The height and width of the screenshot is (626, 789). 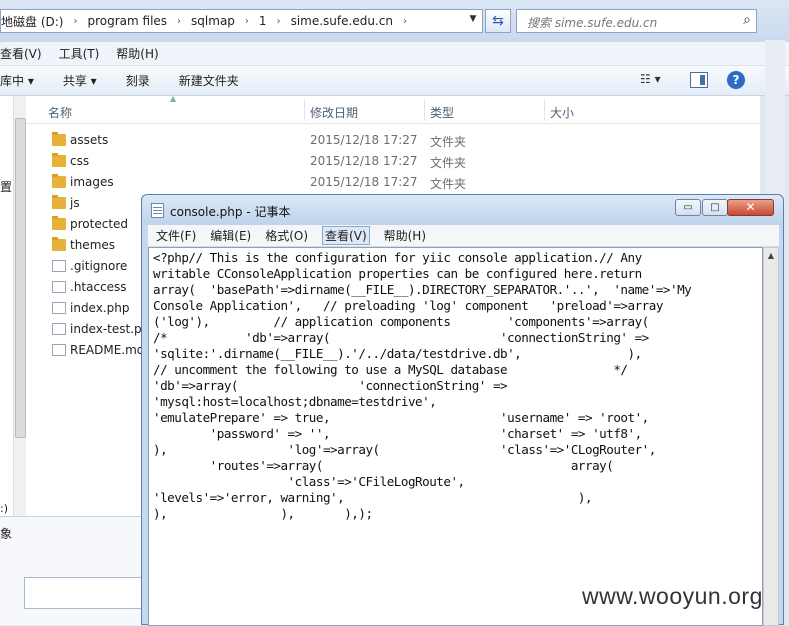 I want to click on refresh-button: ⇆, so click(x=498, y=21).